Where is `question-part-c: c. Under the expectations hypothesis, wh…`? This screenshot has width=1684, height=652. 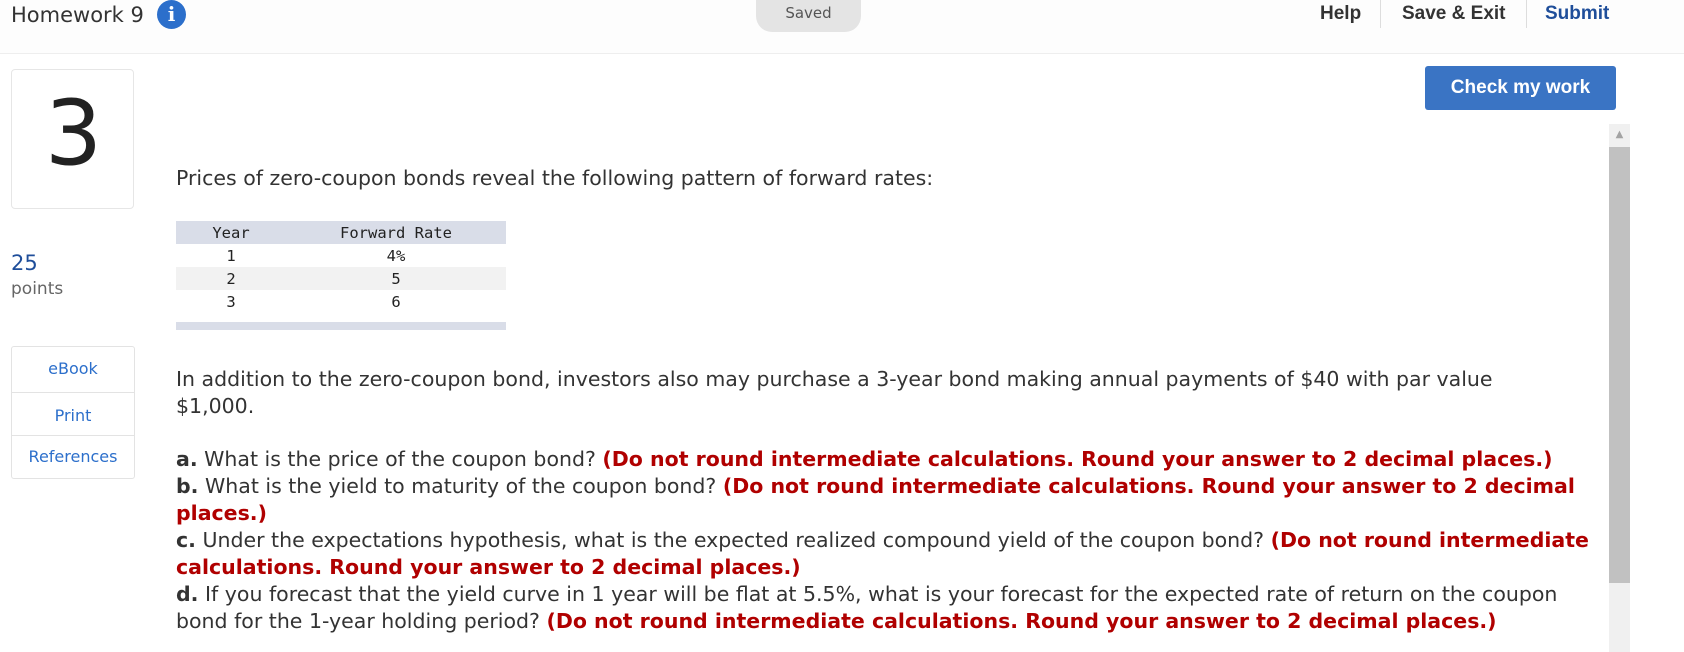 question-part-c: c. Under the expectations hypothesis, wh… is located at coordinates (891, 554).